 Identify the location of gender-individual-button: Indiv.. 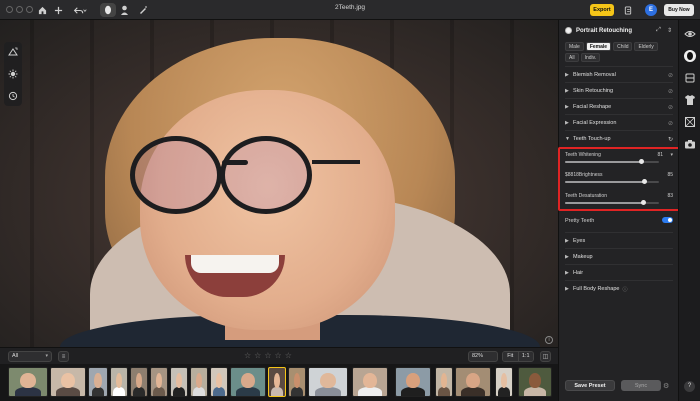
(590, 57).